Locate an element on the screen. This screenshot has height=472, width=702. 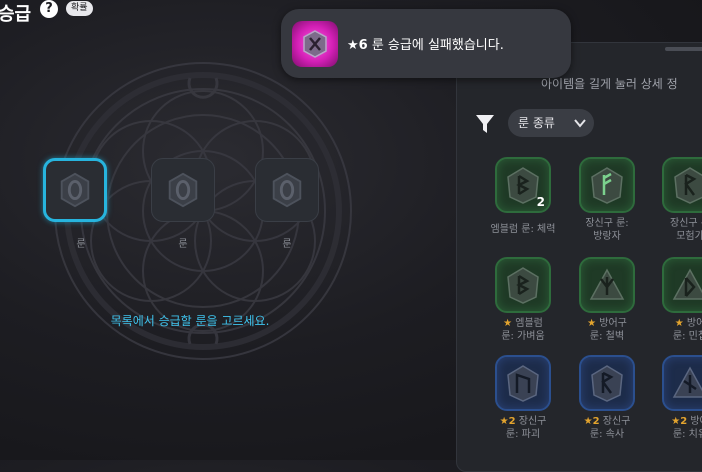
toast-message: ★6 룬 승급에 실패했습니다. is located at coordinates (425, 45).